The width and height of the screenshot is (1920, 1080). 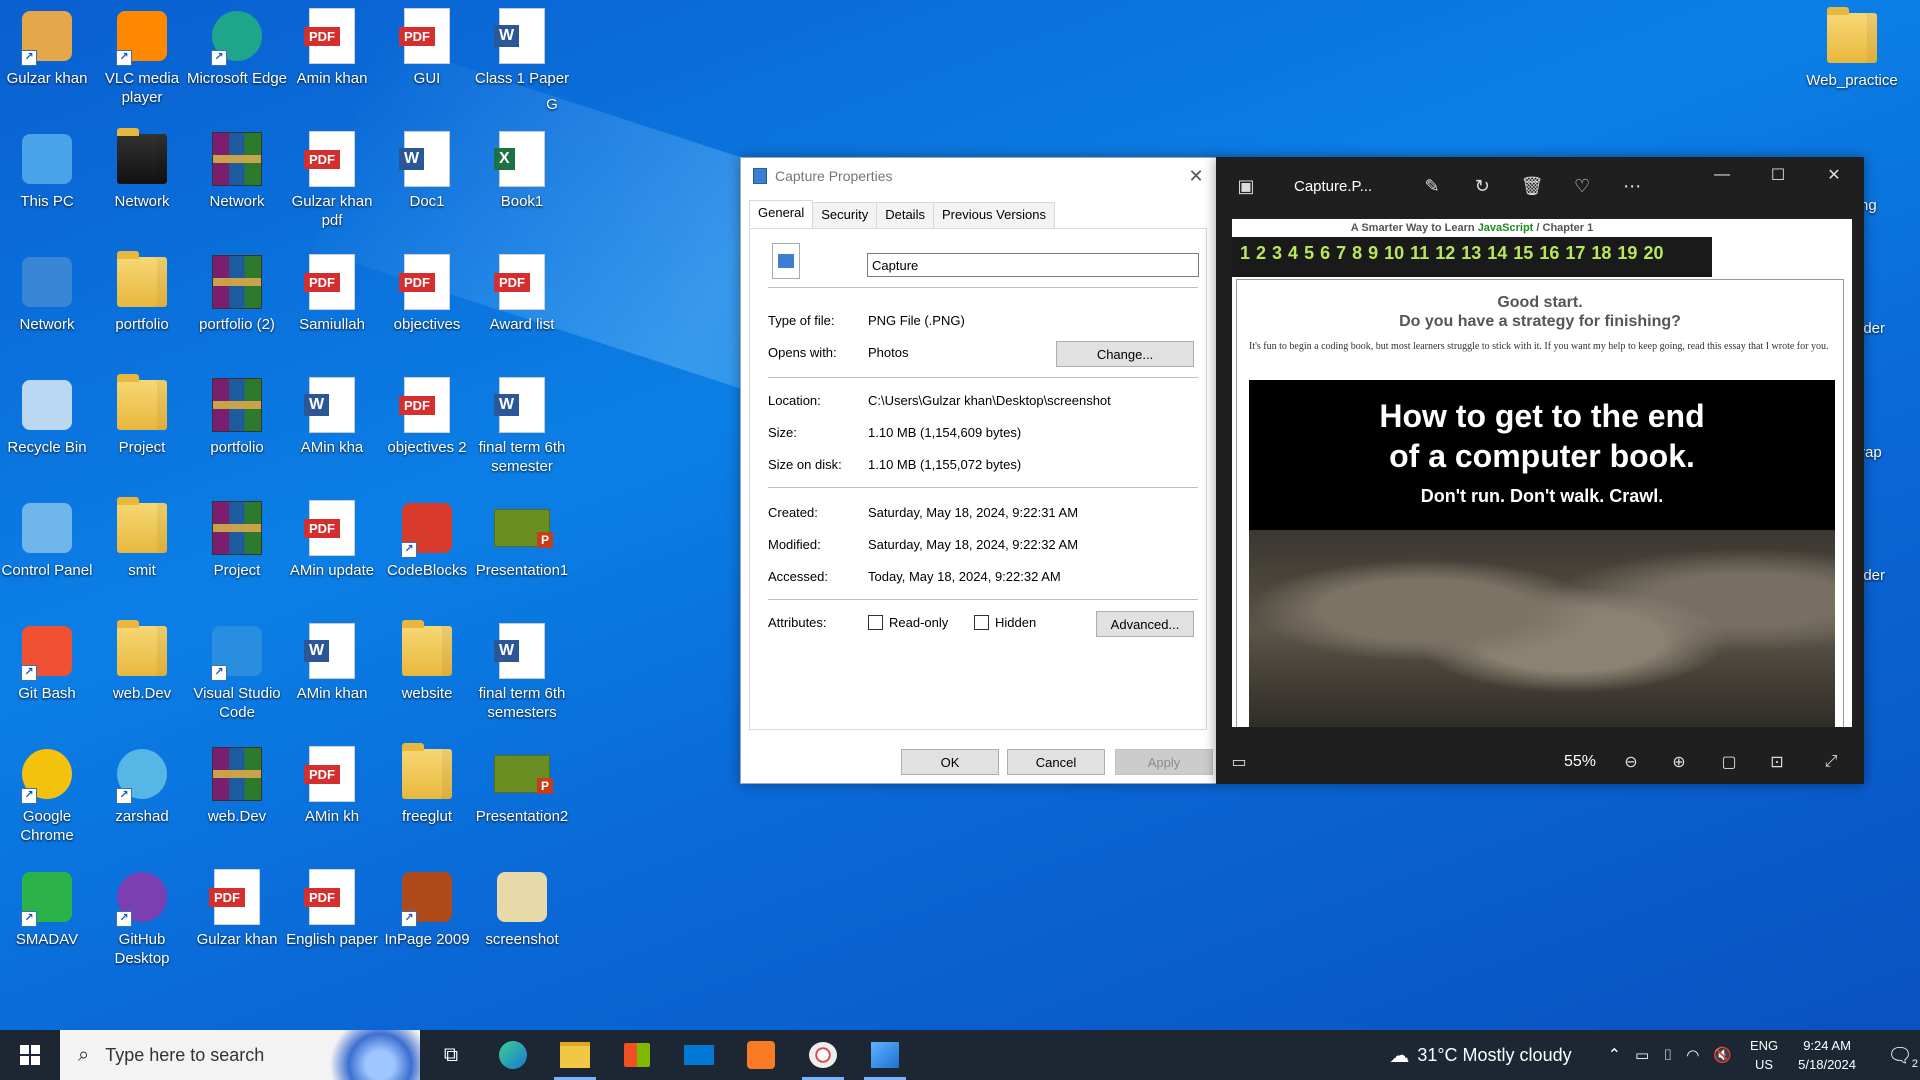 I want to click on tab-previous-versions: Previous Versions, so click(x=994, y=215).